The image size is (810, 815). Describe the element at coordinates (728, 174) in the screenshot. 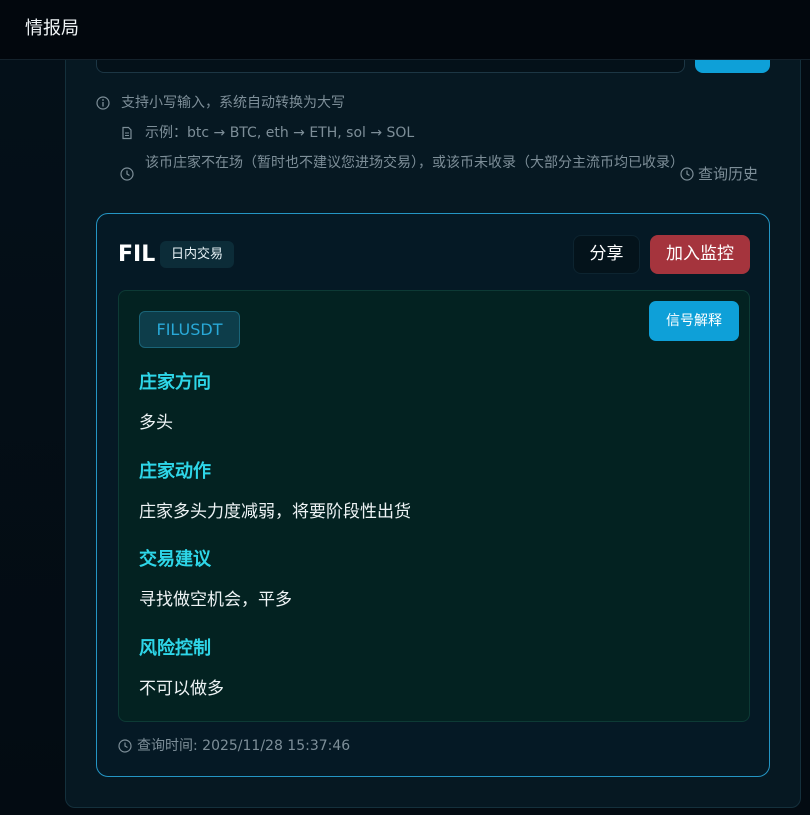

I see `query-history-label: 查询历史` at that location.